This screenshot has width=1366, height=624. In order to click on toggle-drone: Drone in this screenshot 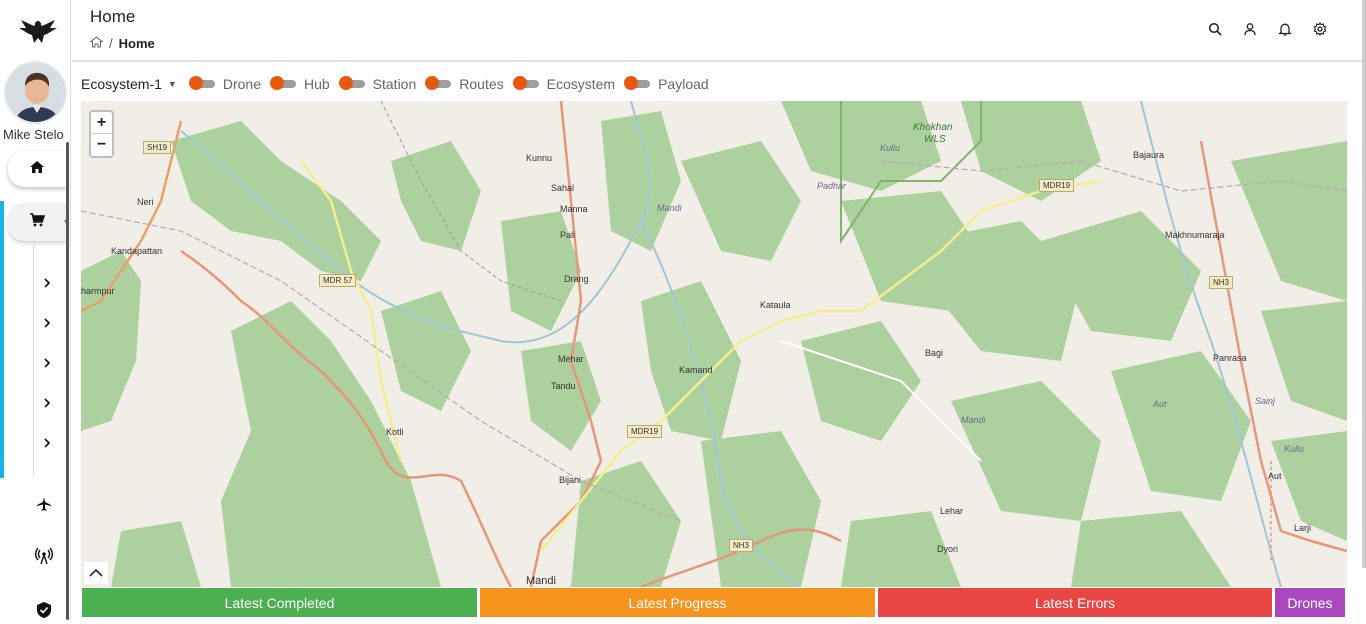, I will do `click(224, 84)`.